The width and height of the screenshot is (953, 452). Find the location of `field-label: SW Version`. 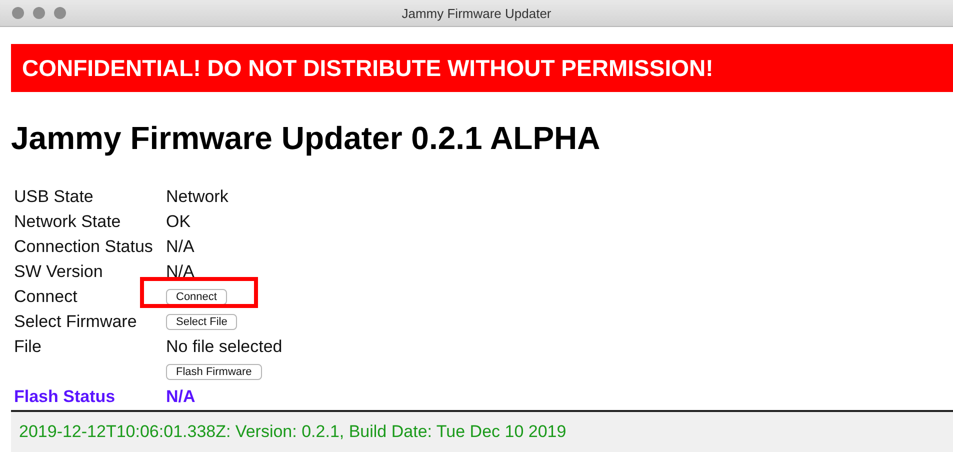

field-label: SW Version is located at coordinates (59, 272).